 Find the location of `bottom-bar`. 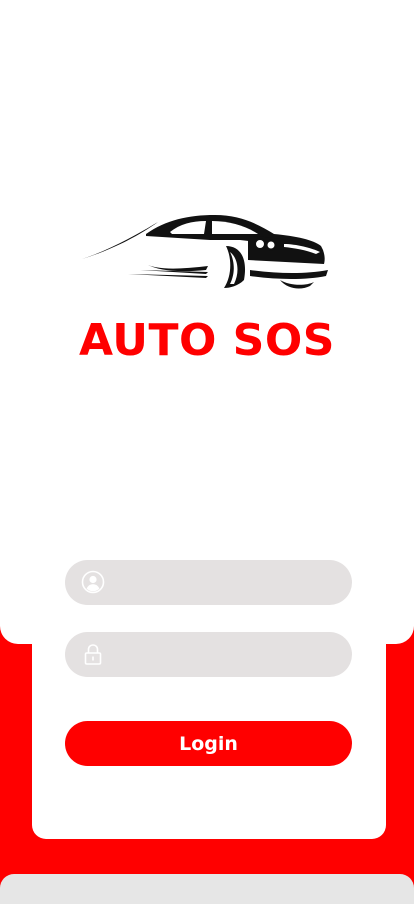

bottom-bar is located at coordinates (207, 889).